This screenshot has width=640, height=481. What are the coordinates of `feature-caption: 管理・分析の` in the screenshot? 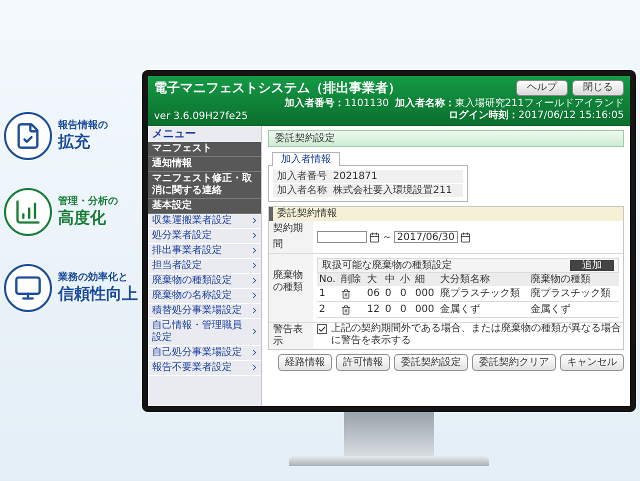 It's located at (88, 202).